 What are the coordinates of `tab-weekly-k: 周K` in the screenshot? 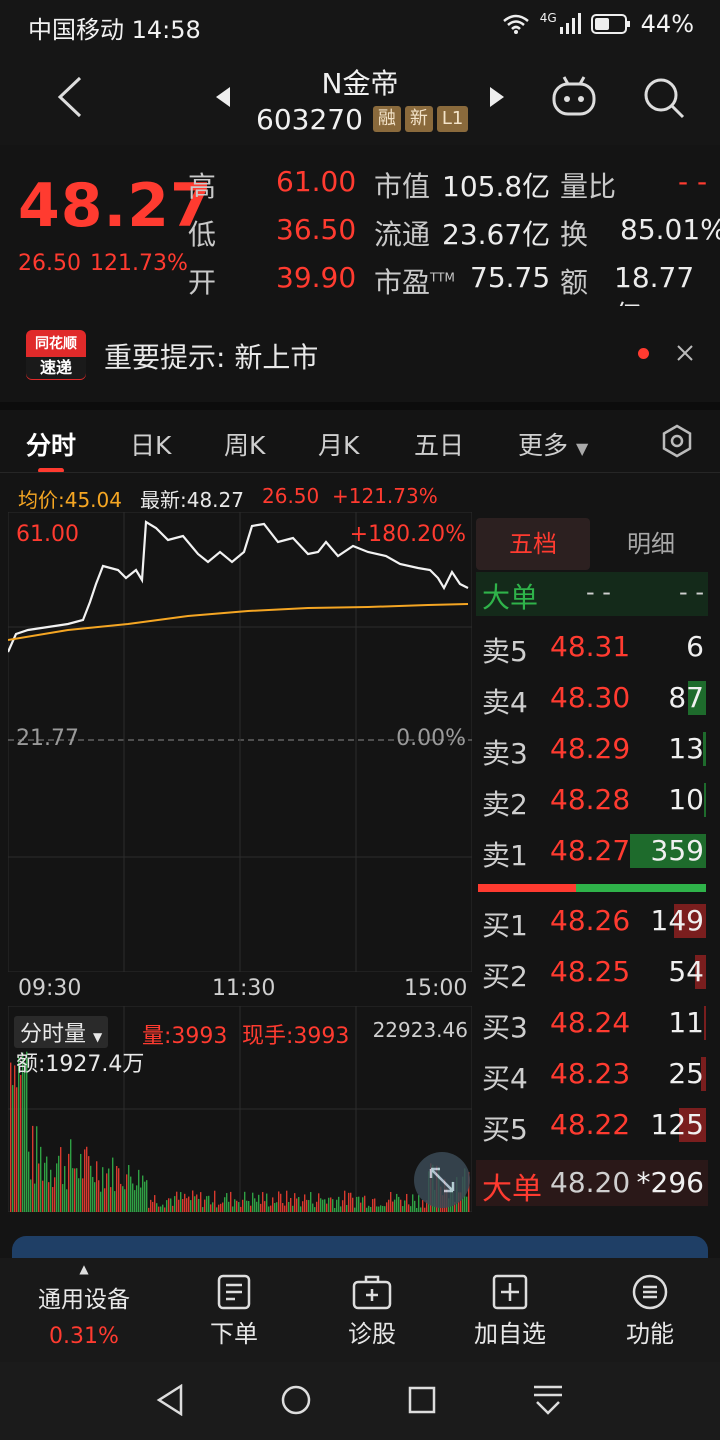 It's located at (244, 444).